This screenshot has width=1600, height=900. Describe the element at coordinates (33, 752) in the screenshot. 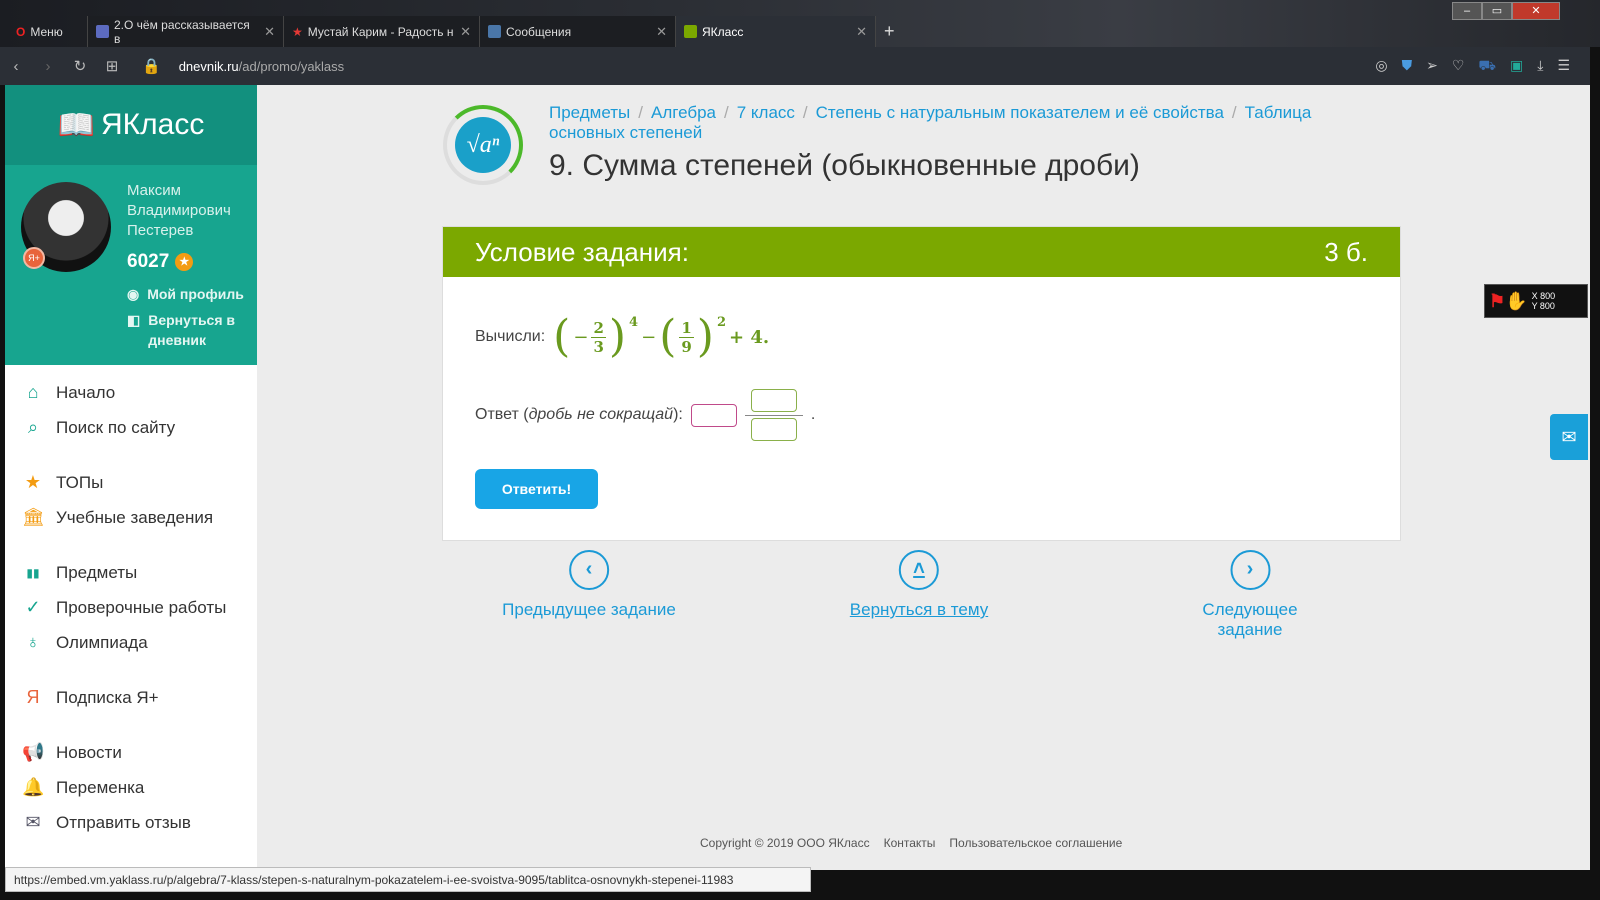

I see `megaphone-icon: 📢` at that location.